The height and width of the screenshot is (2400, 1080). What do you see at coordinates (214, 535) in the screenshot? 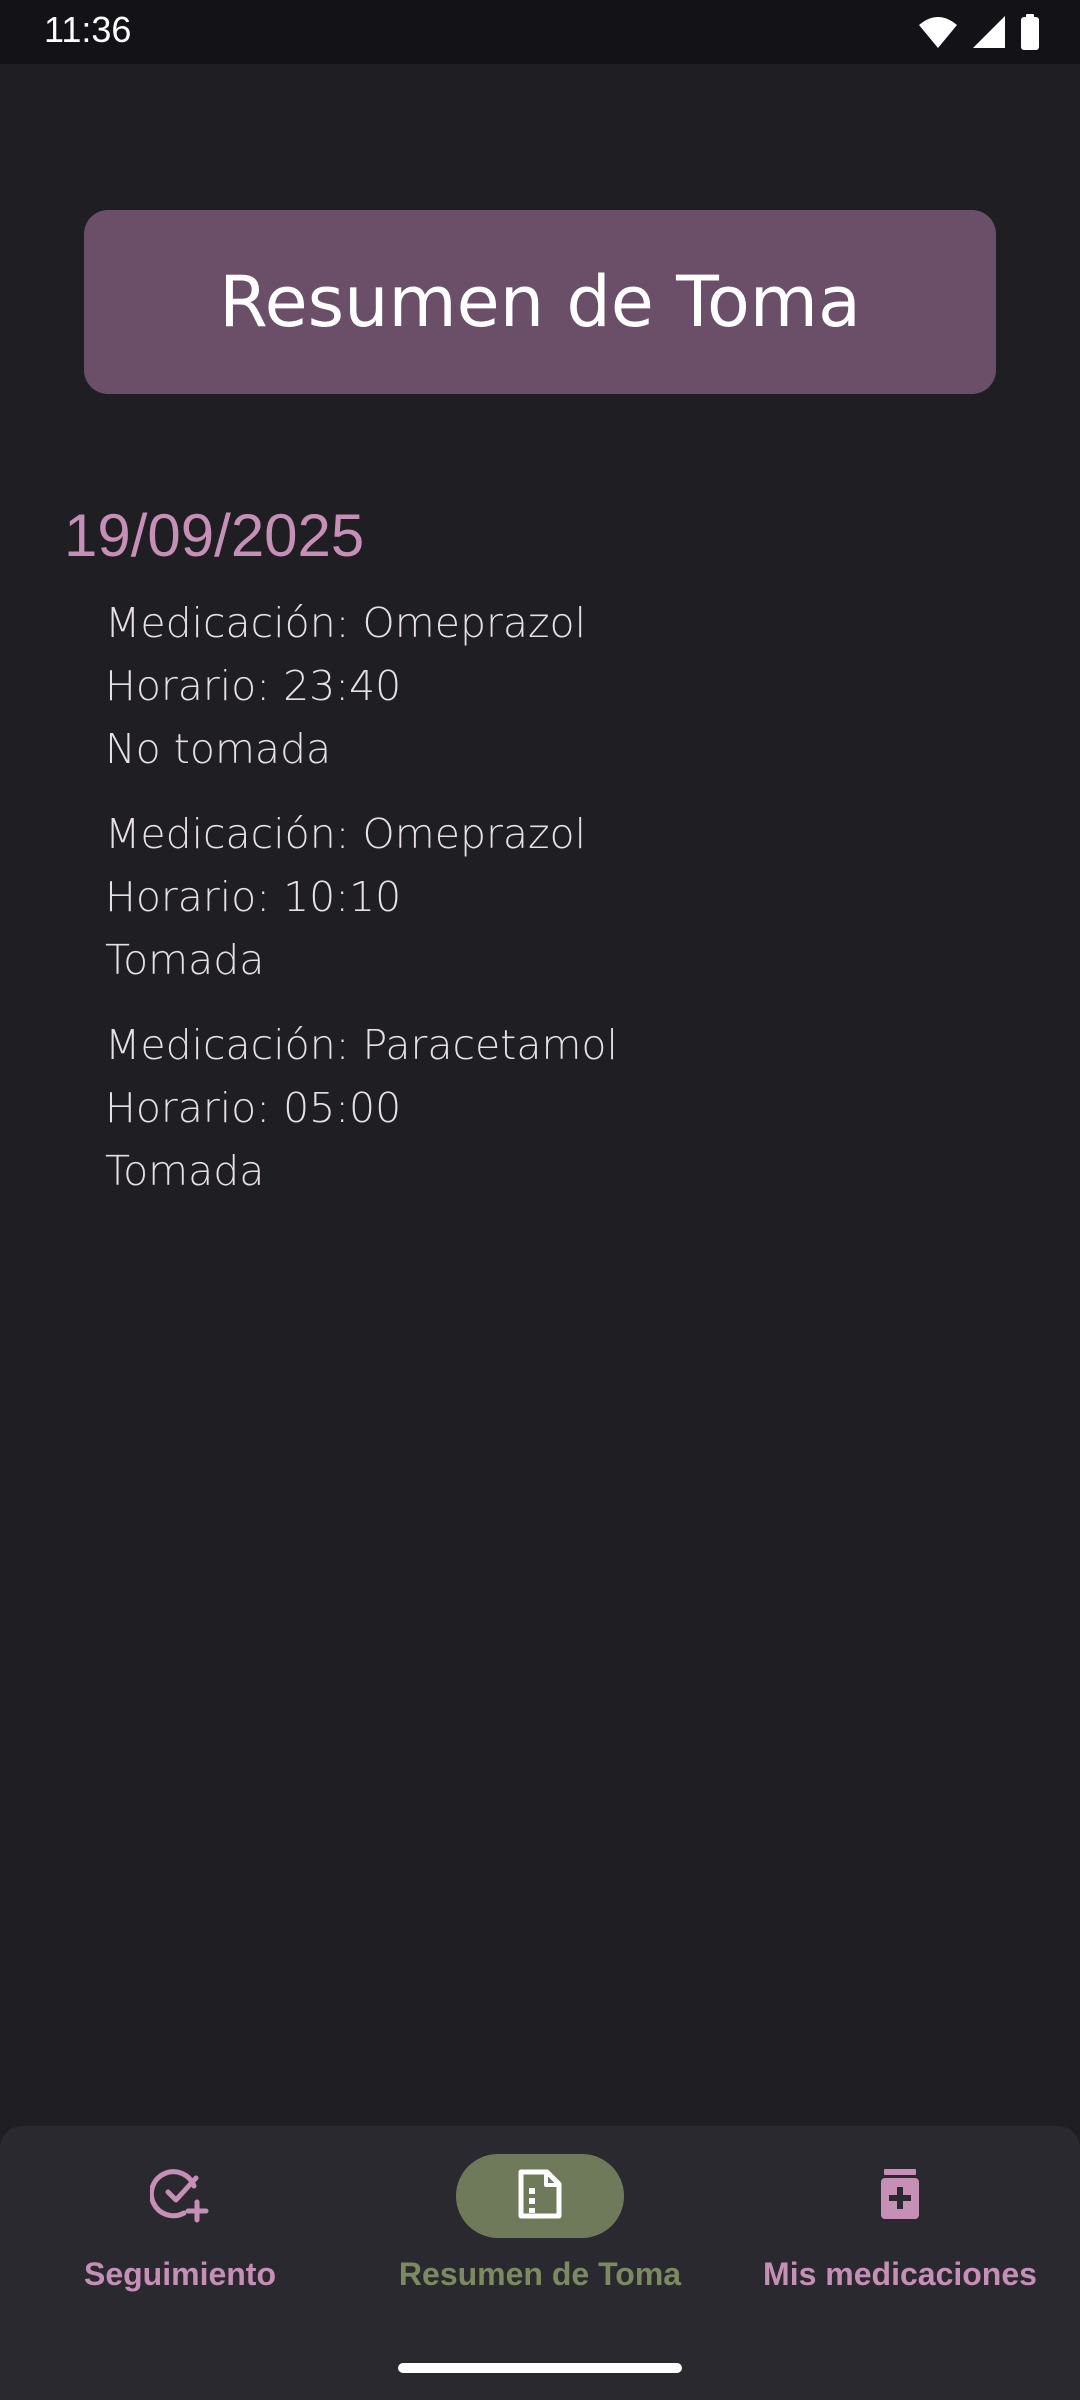
I see `date-heading: 19/09/2025` at bounding box center [214, 535].